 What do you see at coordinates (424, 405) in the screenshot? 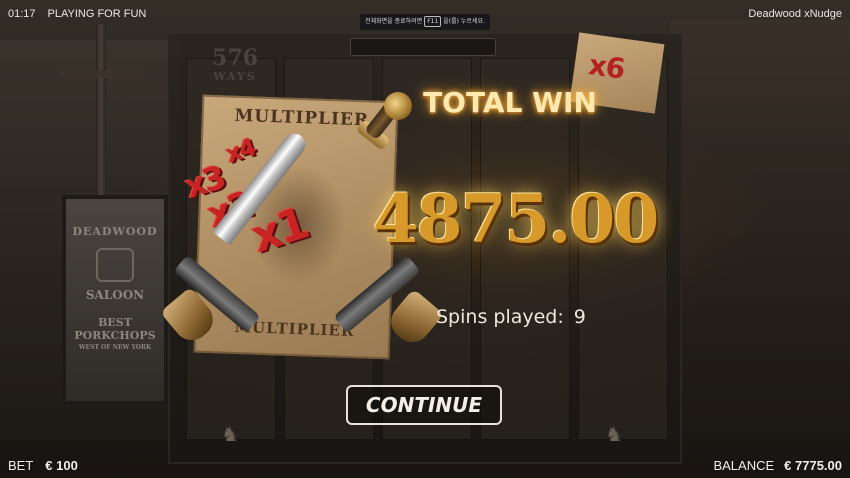
I see `continue-button: CONTINUE` at bounding box center [424, 405].